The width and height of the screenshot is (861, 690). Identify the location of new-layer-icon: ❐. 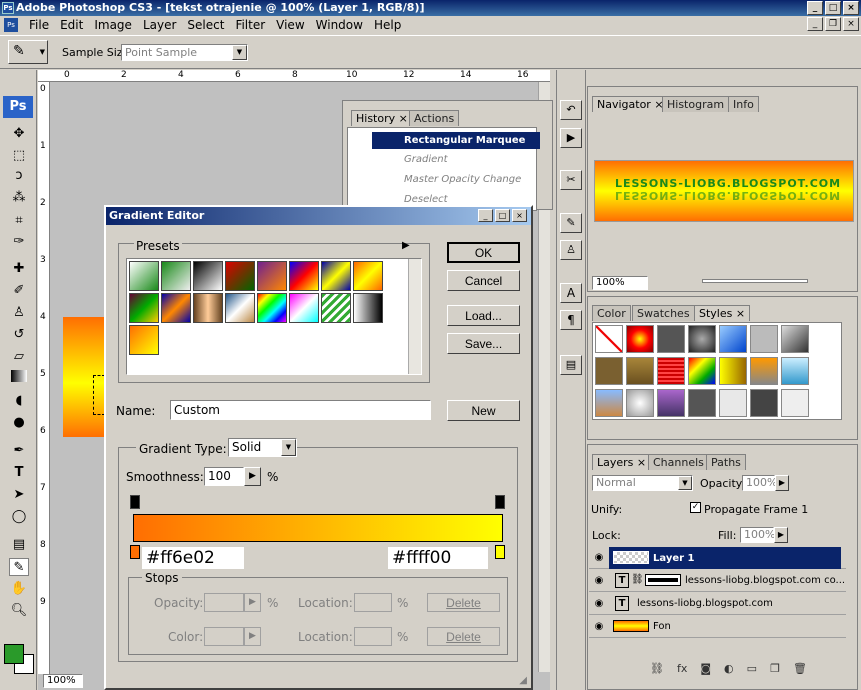
(775, 668).